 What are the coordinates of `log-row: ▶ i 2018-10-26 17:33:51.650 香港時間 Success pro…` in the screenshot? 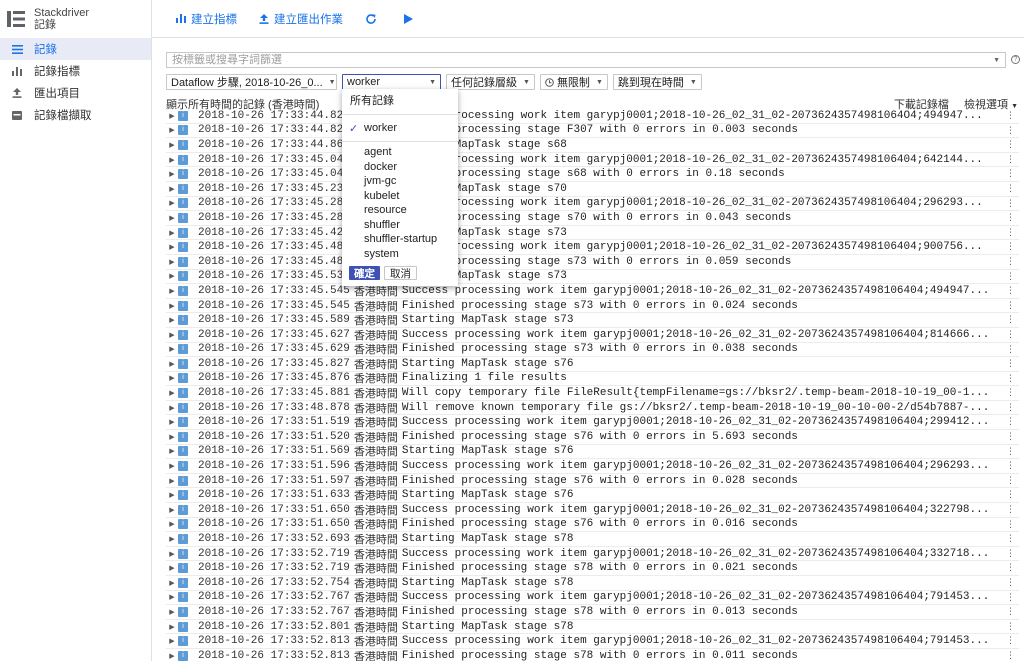 It's located at (592, 510).